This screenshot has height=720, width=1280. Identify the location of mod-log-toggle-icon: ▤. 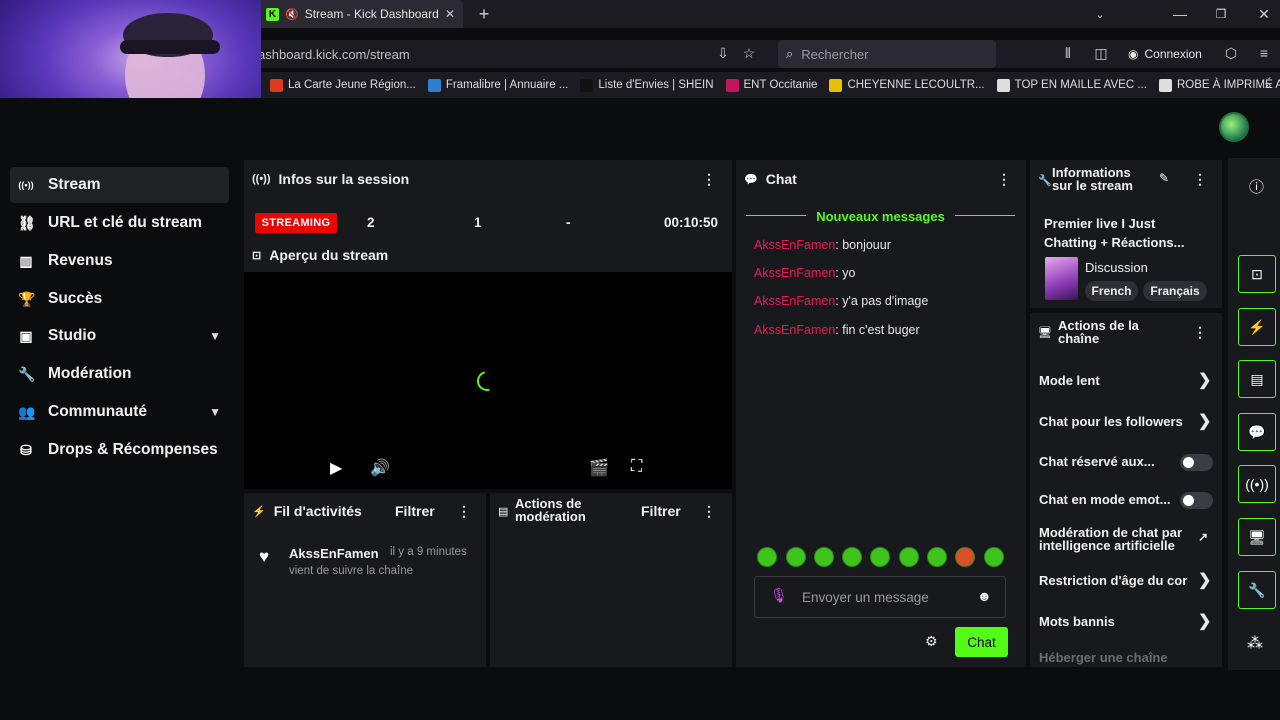
(1257, 379).